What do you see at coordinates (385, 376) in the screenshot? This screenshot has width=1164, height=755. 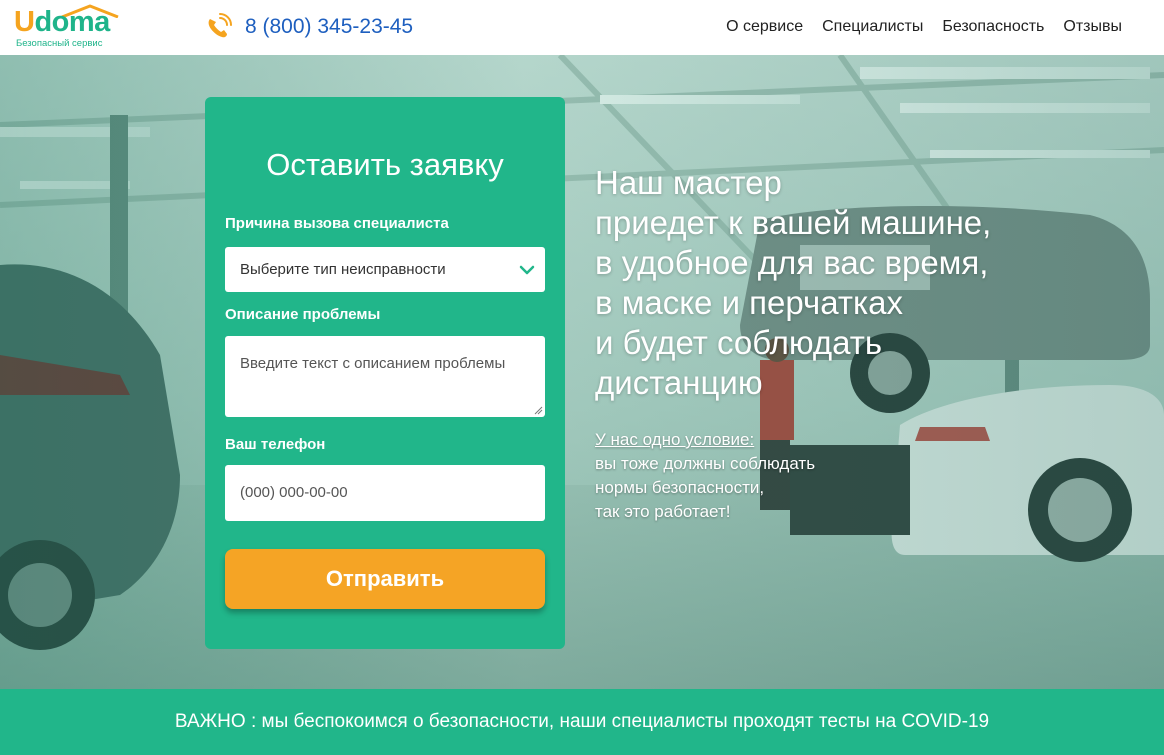 I see `description-textarea: Введите текст с описанием проблемы` at bounding box center [385, 376].